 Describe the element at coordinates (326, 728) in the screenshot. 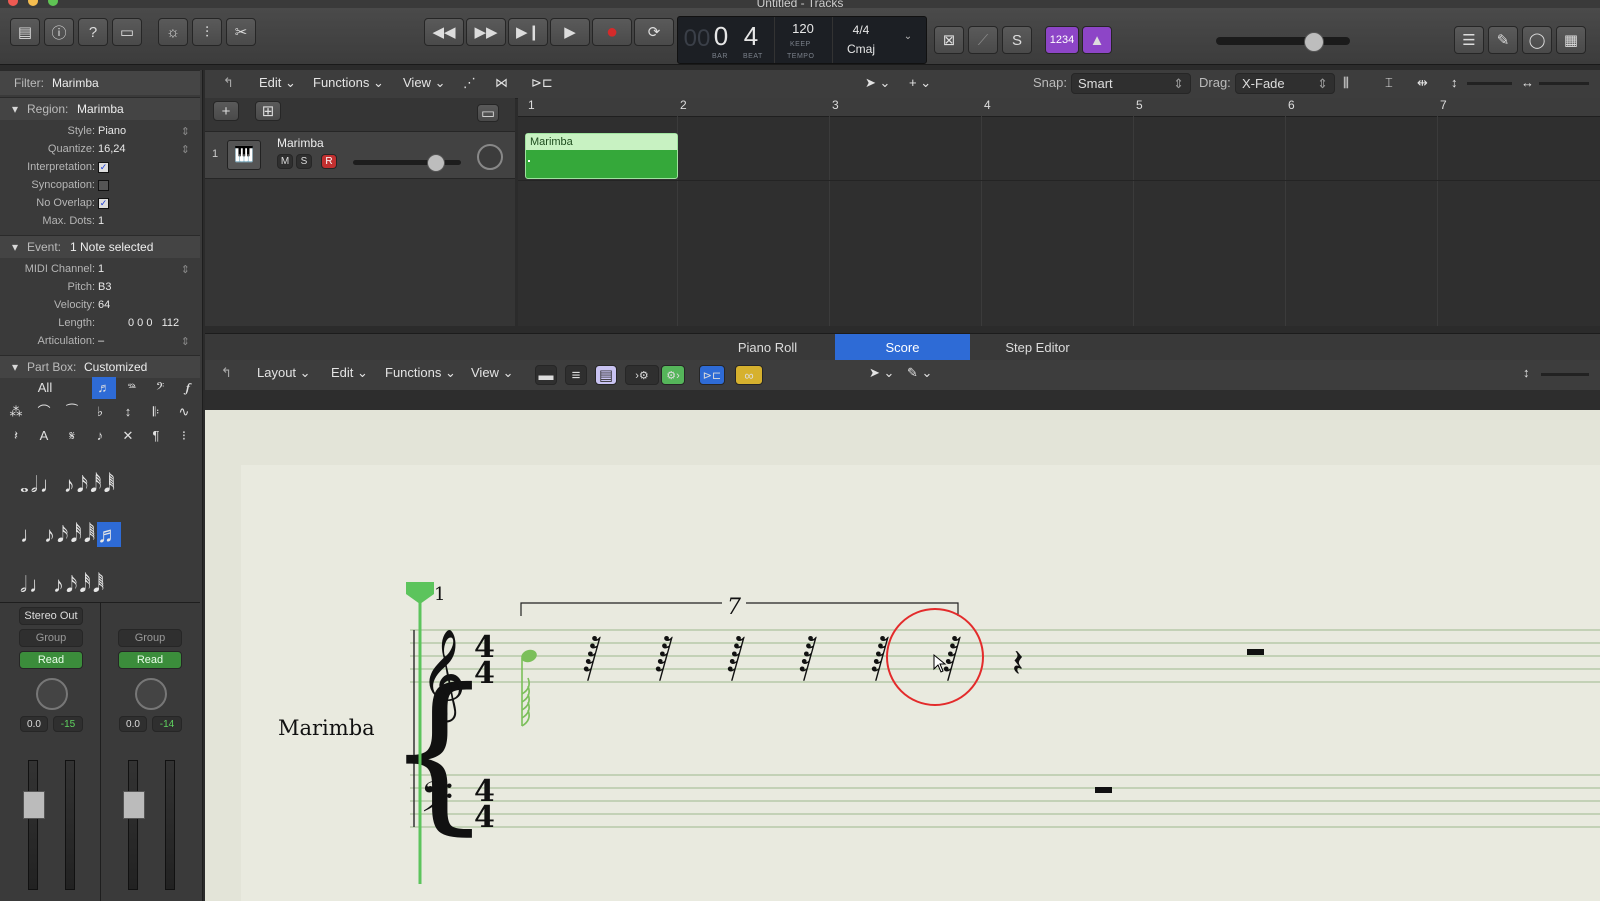

I see `instrument-name: Marimba` at that location.